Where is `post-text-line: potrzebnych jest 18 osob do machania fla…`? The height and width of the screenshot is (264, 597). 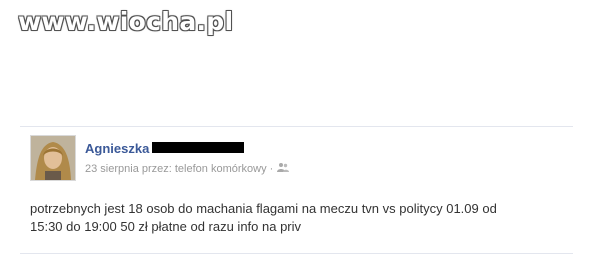 post-text-line: potrzebnych jest 18 osob do machania fla… is located at coordinates (263, 208).